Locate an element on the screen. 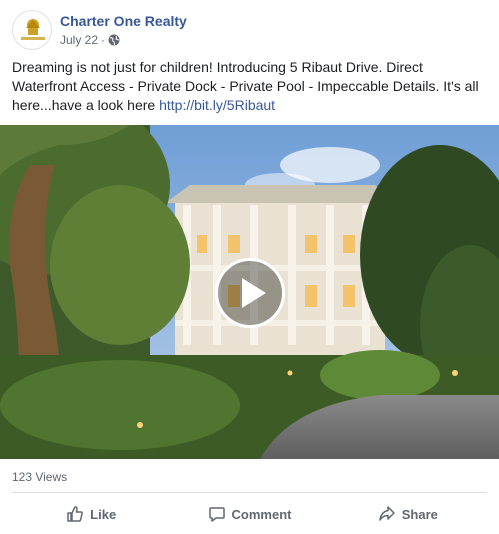 Image resolution: width=499 pixels, height=534 pixels. like-label: Like is located at coordinates (103, 514).